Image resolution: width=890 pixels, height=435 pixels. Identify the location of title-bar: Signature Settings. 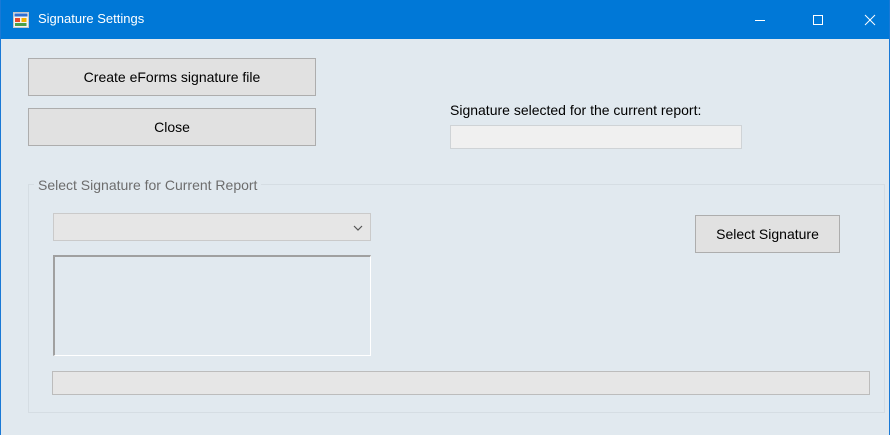
(445, 19).